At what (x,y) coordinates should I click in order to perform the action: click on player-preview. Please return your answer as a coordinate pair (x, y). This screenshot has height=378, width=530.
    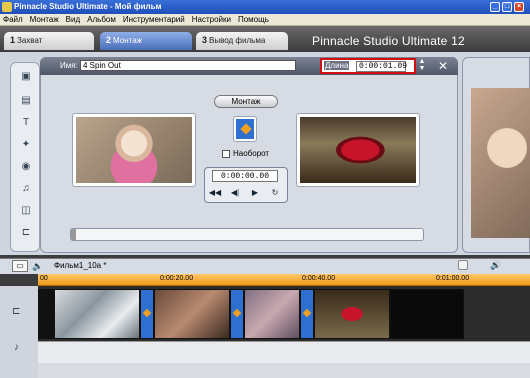
    Looking at the image, I should click on (496, 155).